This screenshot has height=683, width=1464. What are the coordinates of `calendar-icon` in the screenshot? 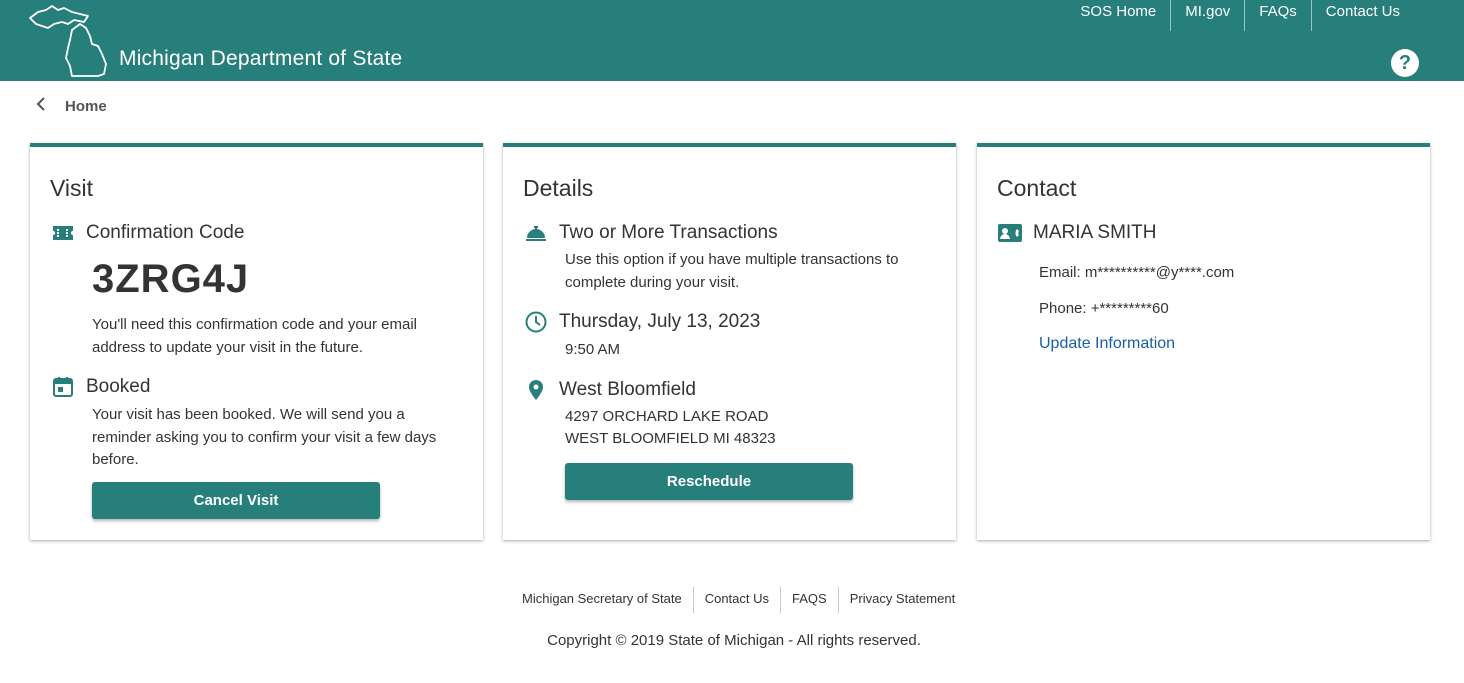 It's located at (63, 387).